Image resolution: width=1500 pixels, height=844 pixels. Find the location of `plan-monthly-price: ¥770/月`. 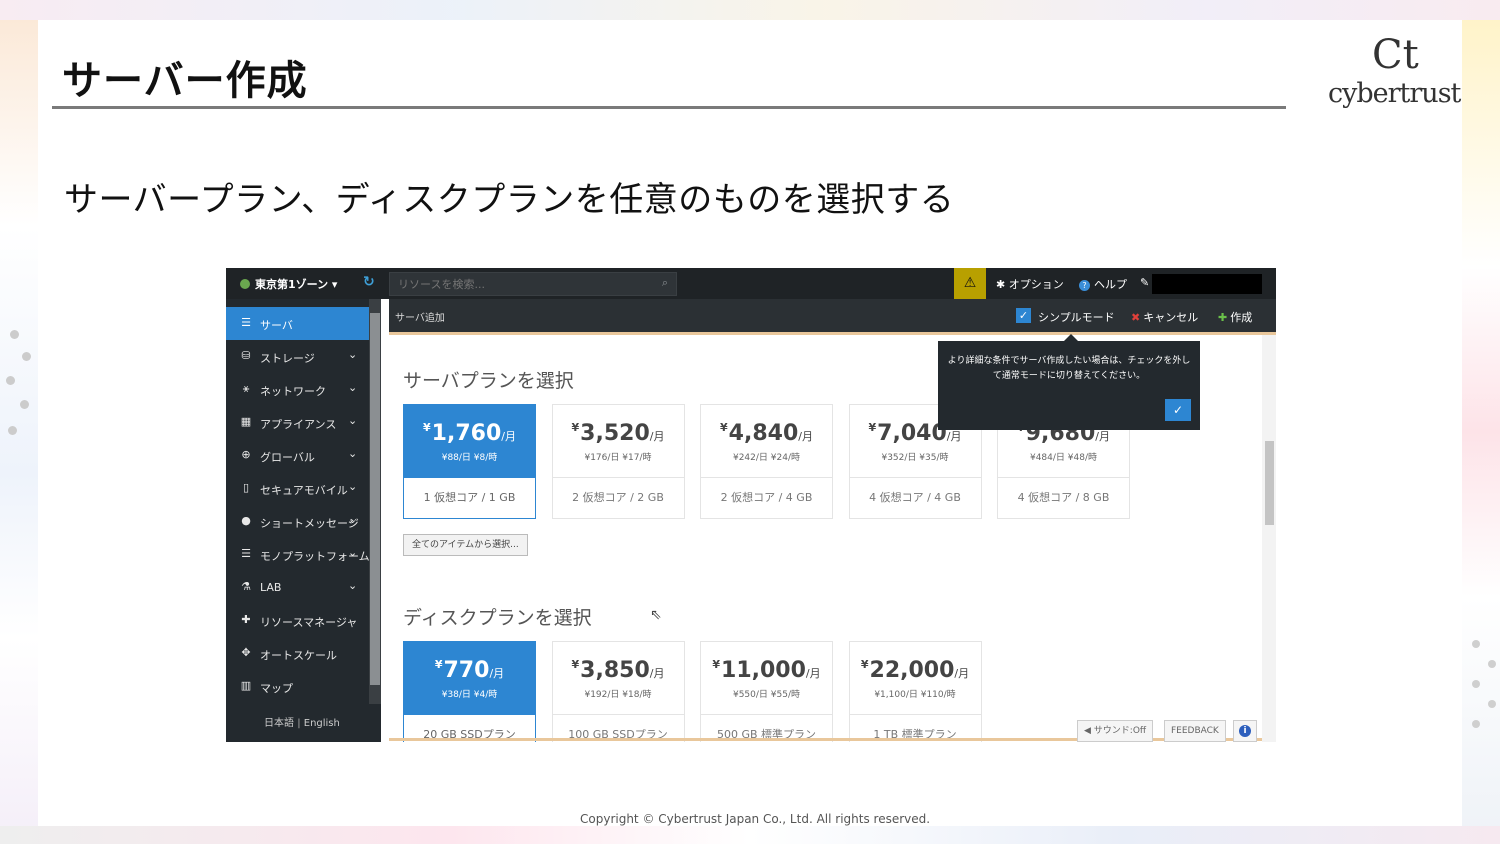

plan-monthly-price: ¥770/月 is located at coordinates (469, 670).